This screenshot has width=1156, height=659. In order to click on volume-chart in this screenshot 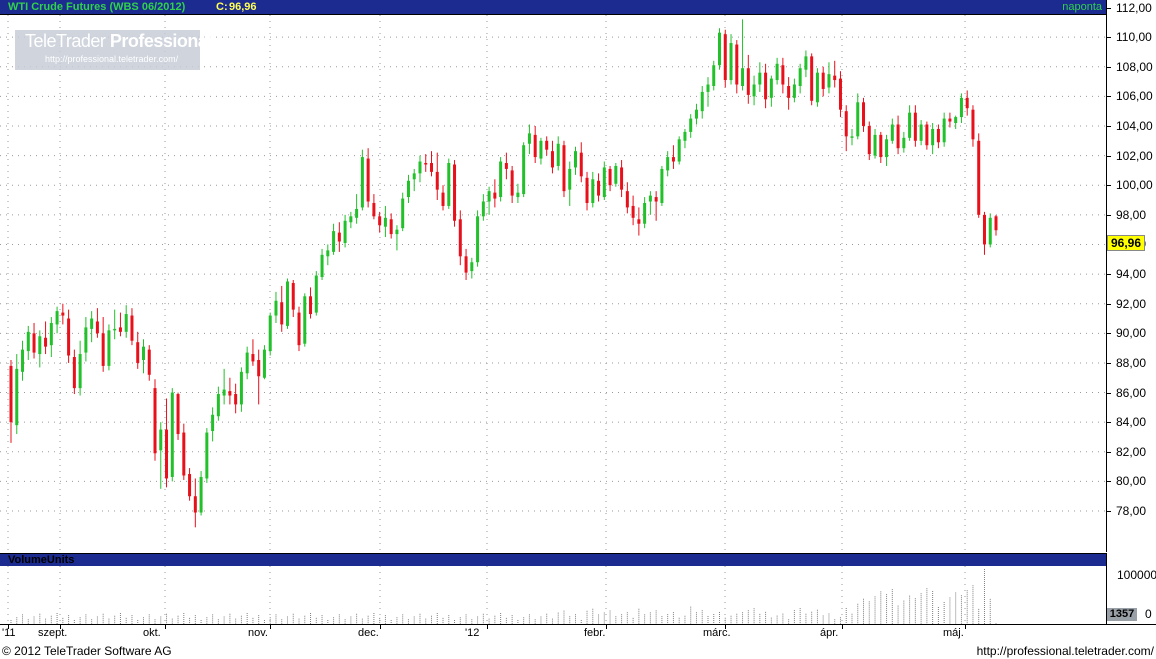, I will do `click(553, 595)`.